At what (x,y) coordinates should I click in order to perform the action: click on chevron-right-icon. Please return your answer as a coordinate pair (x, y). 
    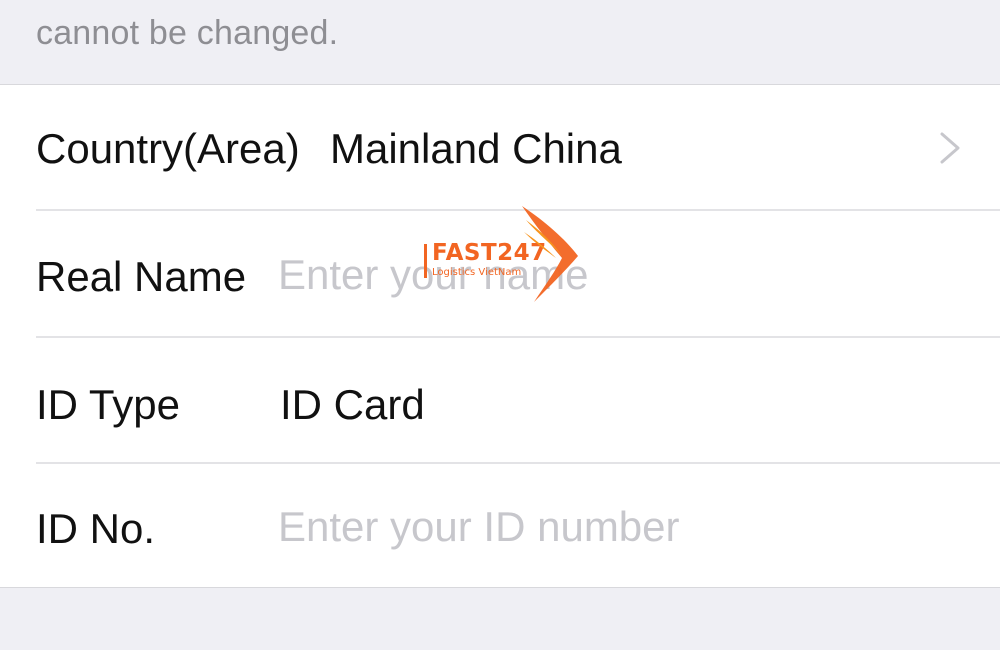
    Looking at the image, I should click on (950, 148).